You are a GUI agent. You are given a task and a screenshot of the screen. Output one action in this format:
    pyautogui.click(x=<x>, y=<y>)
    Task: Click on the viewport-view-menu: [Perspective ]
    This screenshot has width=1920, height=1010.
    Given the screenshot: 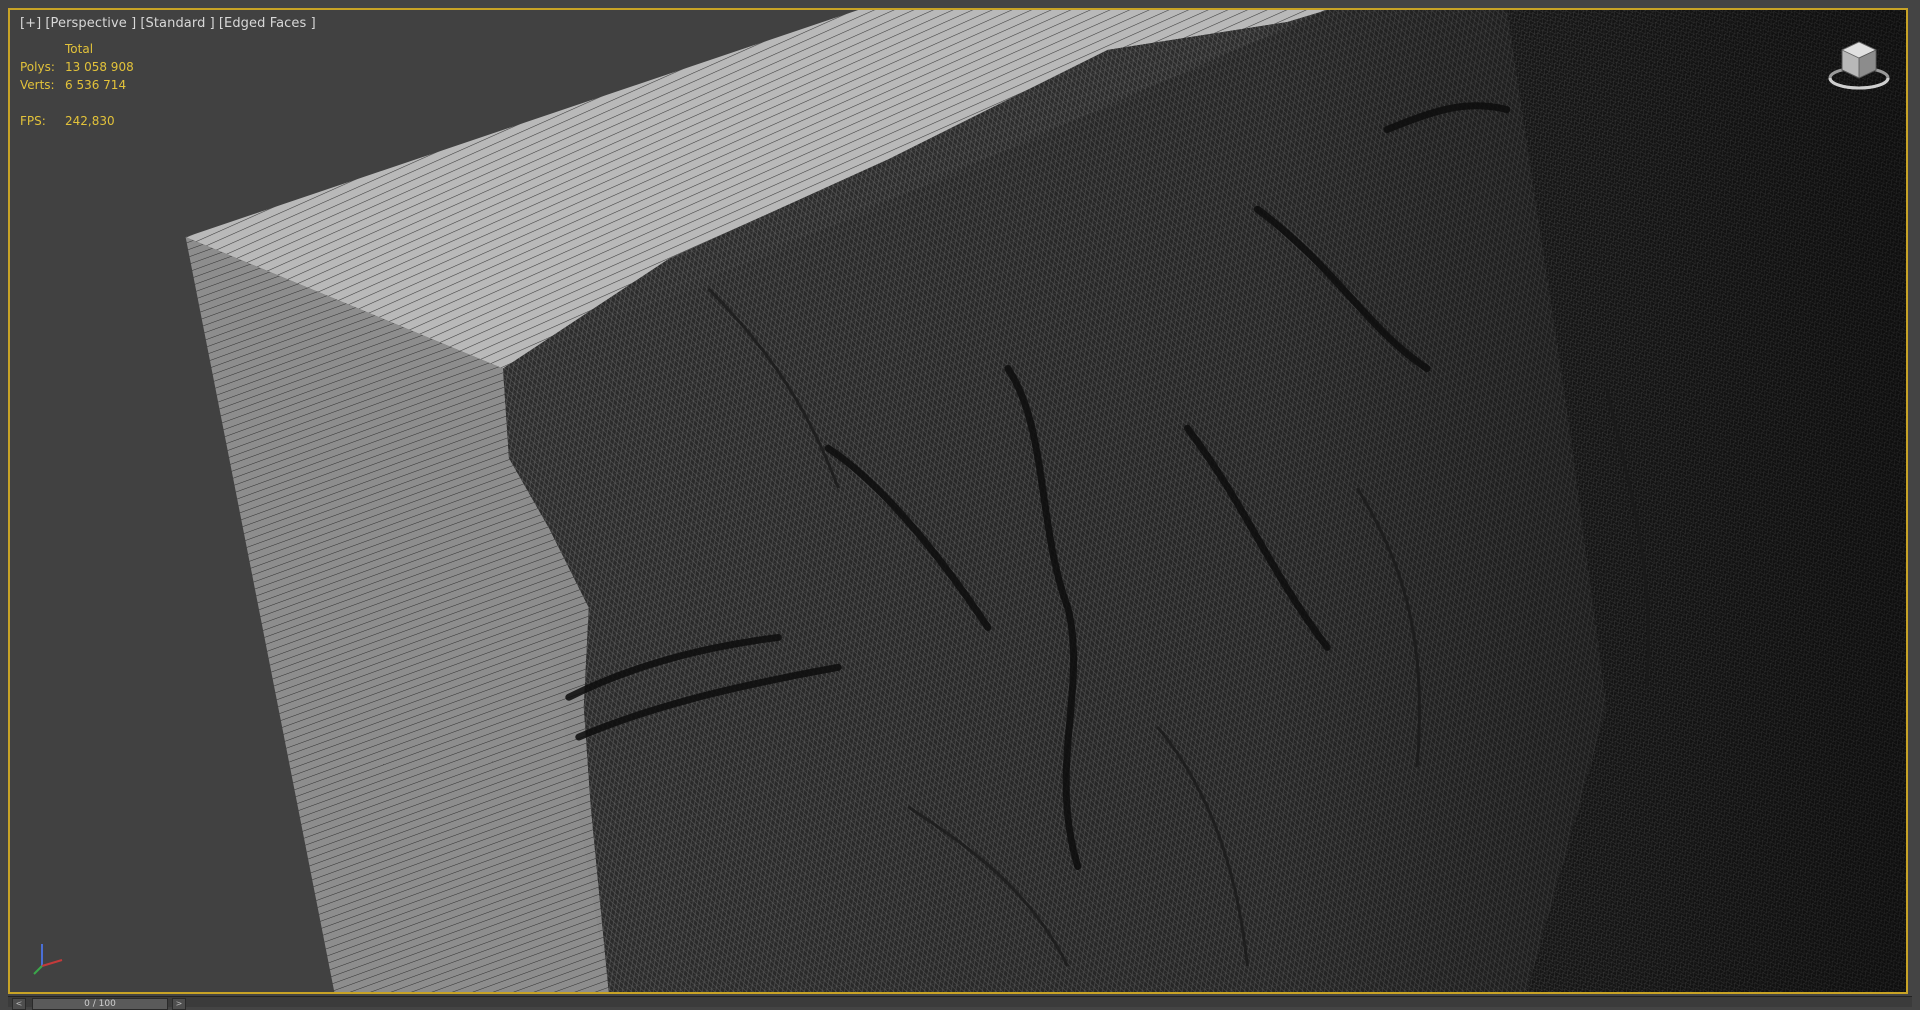 What is the action you would take?
    pyautogui.click(x=90, y=23)
    